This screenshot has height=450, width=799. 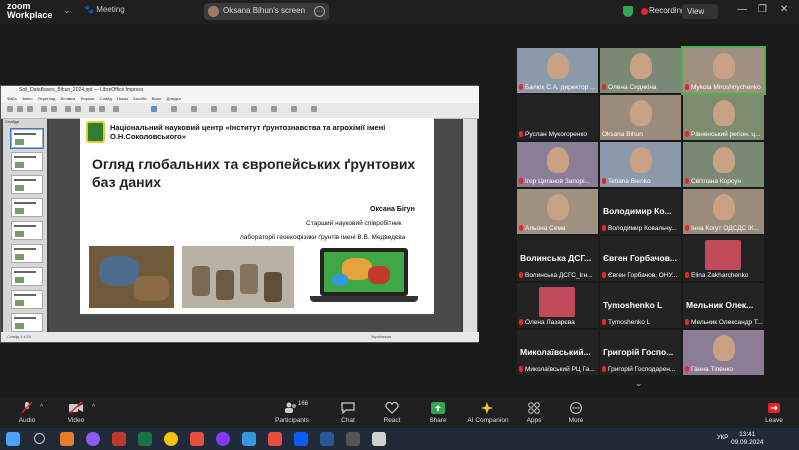 I want to click on more-options-icon: ···, so click(x=319, y=11).